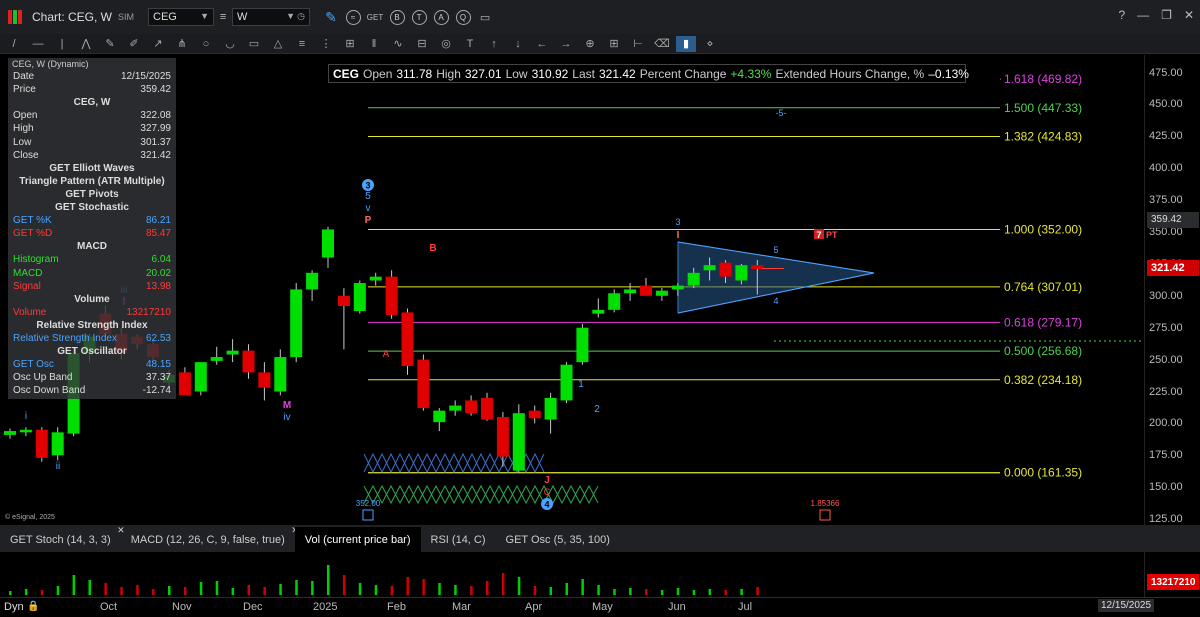 Image resolution: width=1200 pixels, height=617 pixels. Describe the element at coordinates (38, 44) in the screenshot. I see `hline-tool-icon: —` at that location.